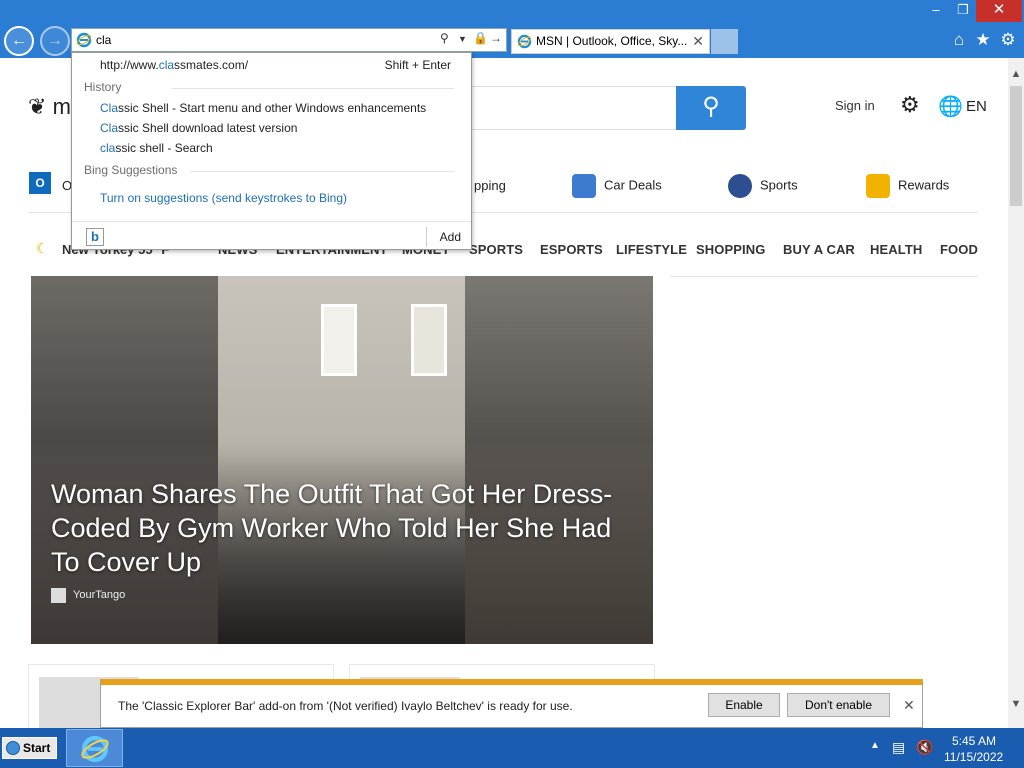 The height and width of the screenshot is (768, 1024). I want to click on quicklink-label: Sports, so click(779, 185).